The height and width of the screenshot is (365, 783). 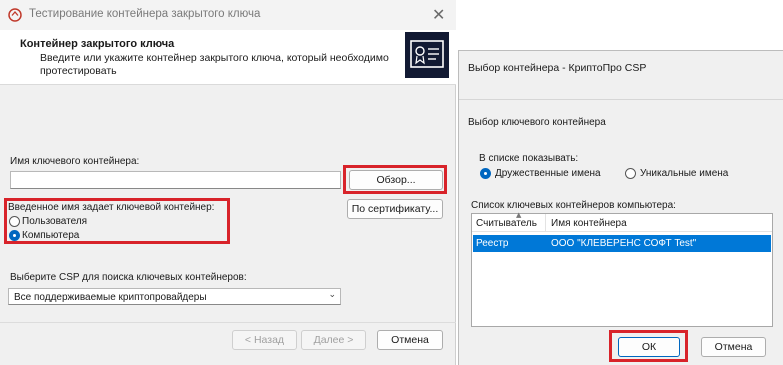 What do you see at coordinates (14, 235) in the screenshot?
I see `radio-computer-circle` at bounding box center [14, 235].